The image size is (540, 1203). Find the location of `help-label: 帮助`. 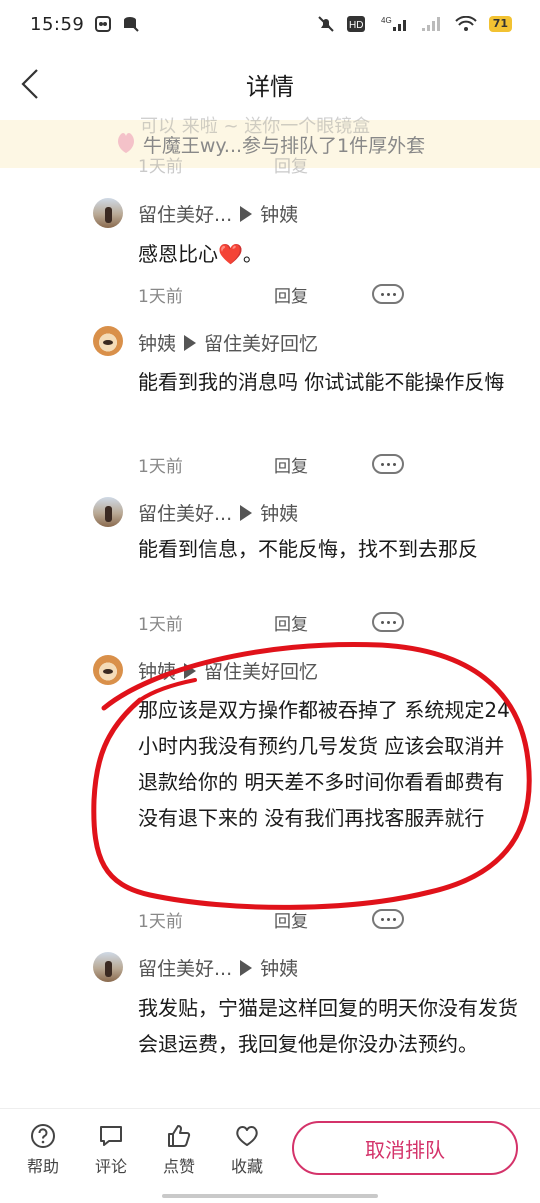

help-label: 帮助 is located at coordinates (42, 1166).